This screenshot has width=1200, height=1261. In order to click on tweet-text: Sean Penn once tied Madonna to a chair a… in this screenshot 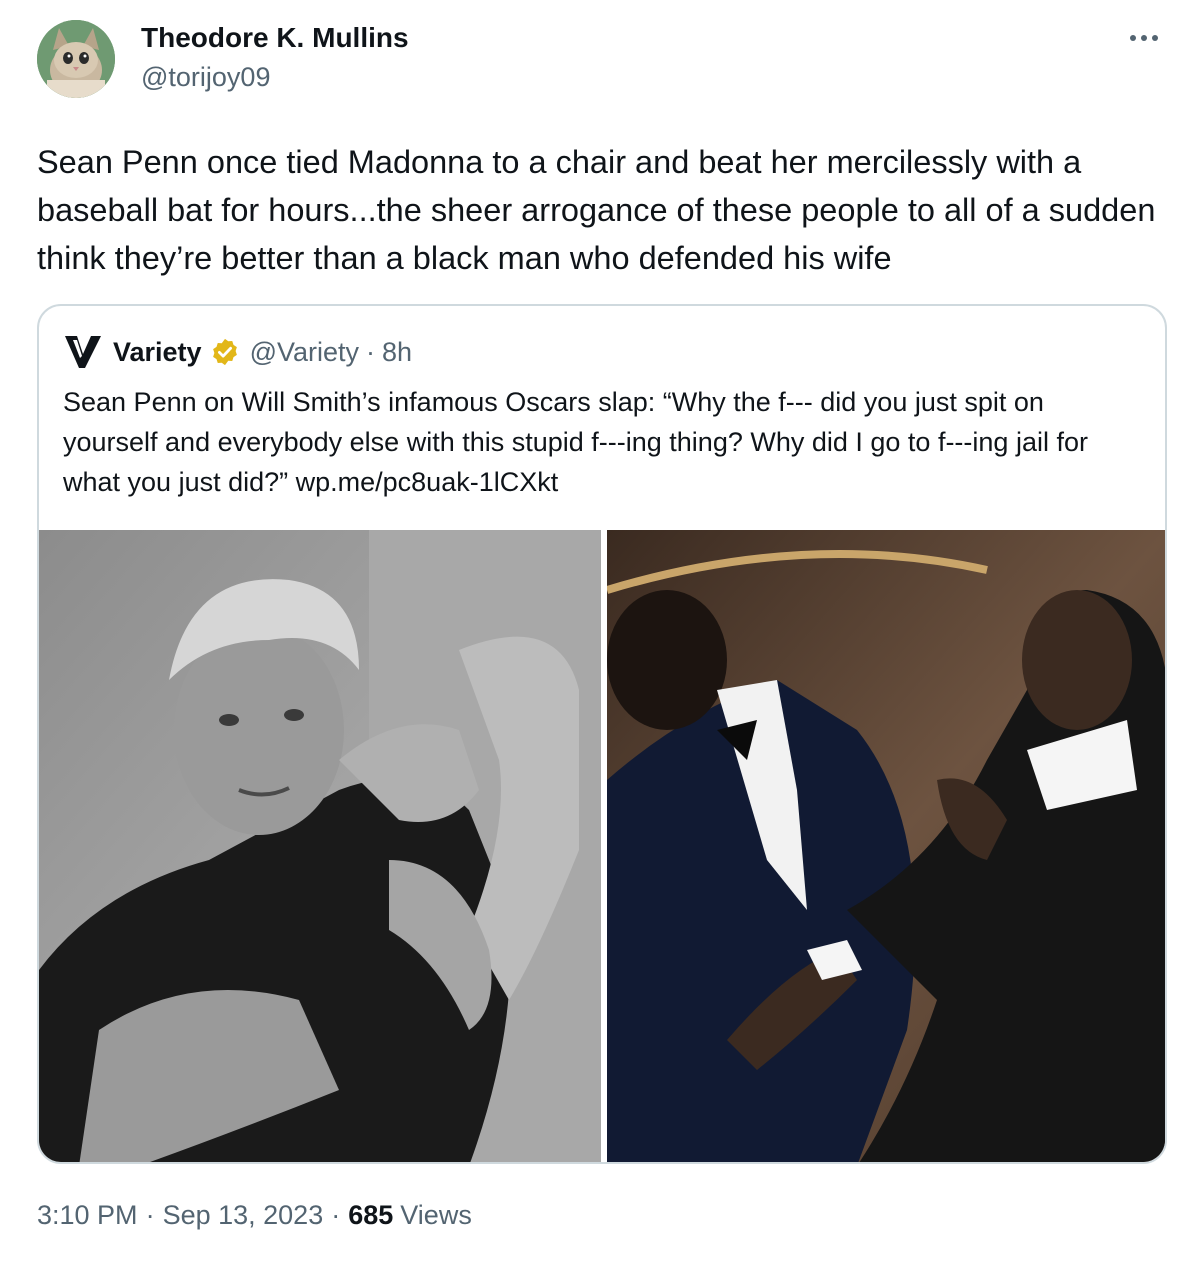, I will do `click(596, 210)`.